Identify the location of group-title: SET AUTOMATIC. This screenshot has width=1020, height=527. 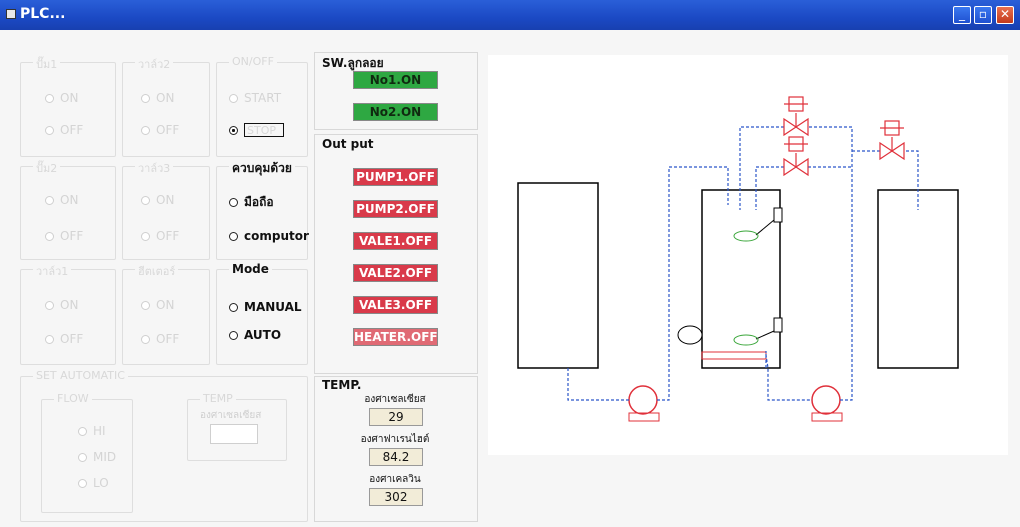
(80, 375).